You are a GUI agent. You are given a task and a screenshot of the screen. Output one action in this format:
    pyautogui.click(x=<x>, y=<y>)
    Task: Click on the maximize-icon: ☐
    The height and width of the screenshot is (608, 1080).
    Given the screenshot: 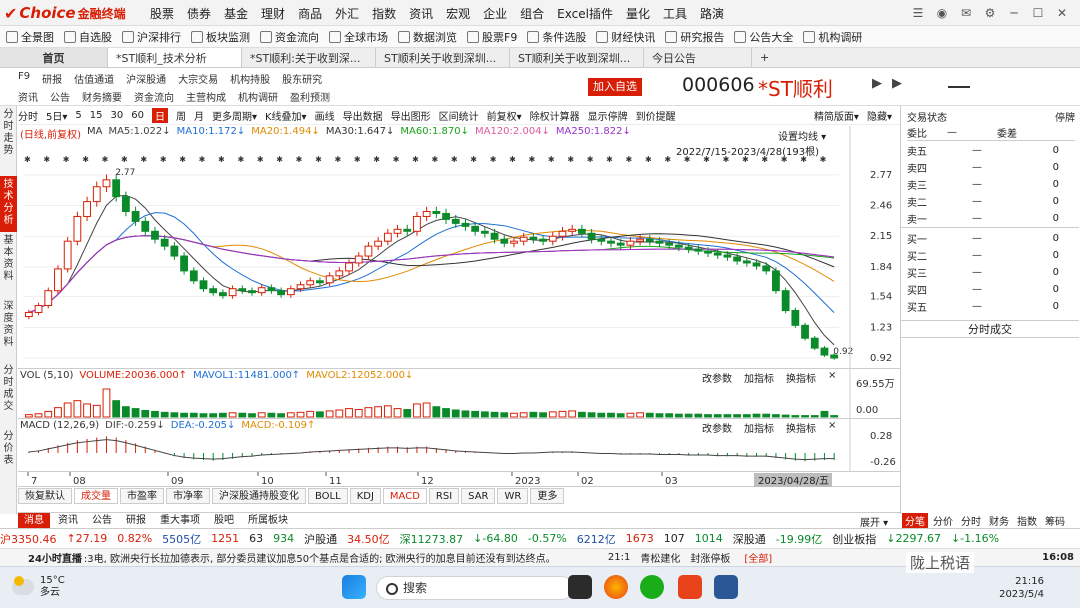 What is the action you would take?
    pyautogui.click(x=1038, y=13)
    